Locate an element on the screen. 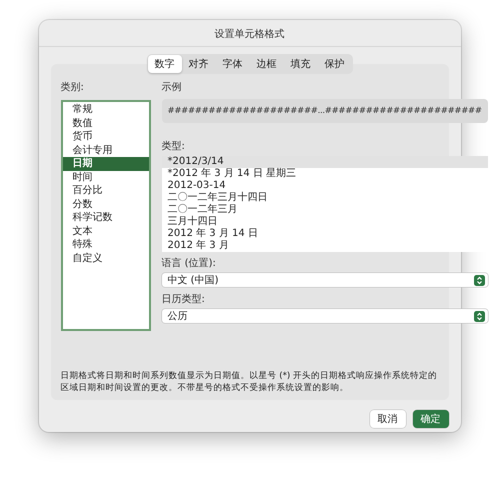 The image size is (499, 485). category-item: 科学记数 is located at coordinates (105, 217).